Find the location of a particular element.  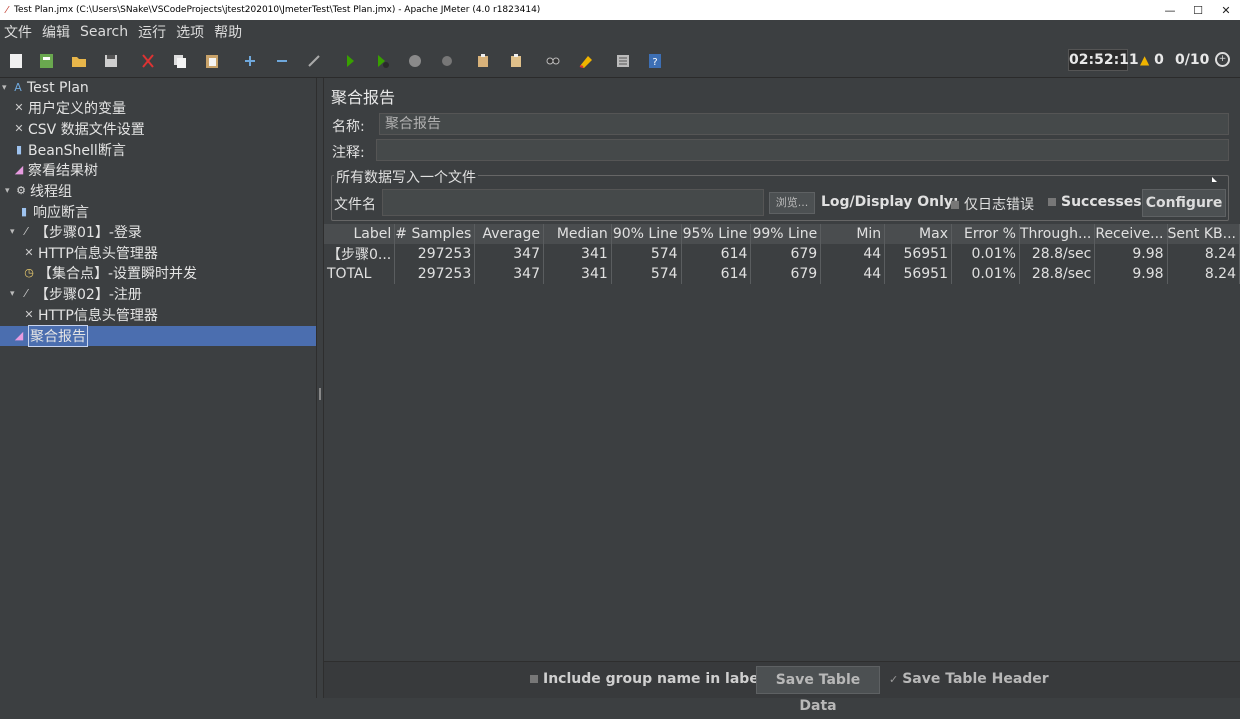

start-icon is located at coordinates (350, 61).